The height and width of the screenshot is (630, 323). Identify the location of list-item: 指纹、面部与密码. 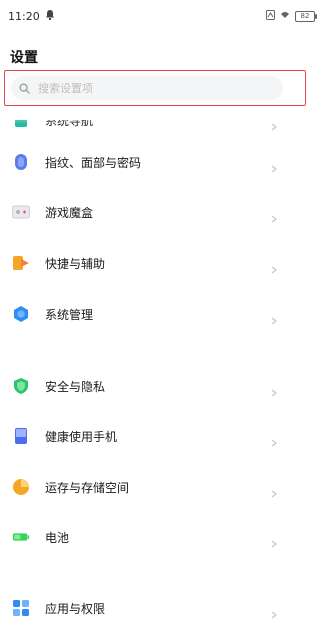
(161, 162).